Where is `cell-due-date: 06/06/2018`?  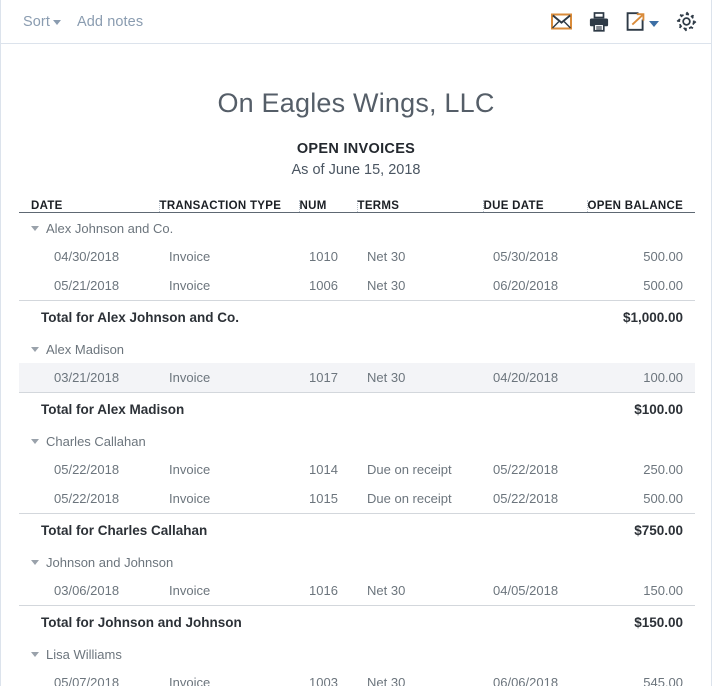
cell-due-date: 06/06/2018 is located at coordinates (526, 680).